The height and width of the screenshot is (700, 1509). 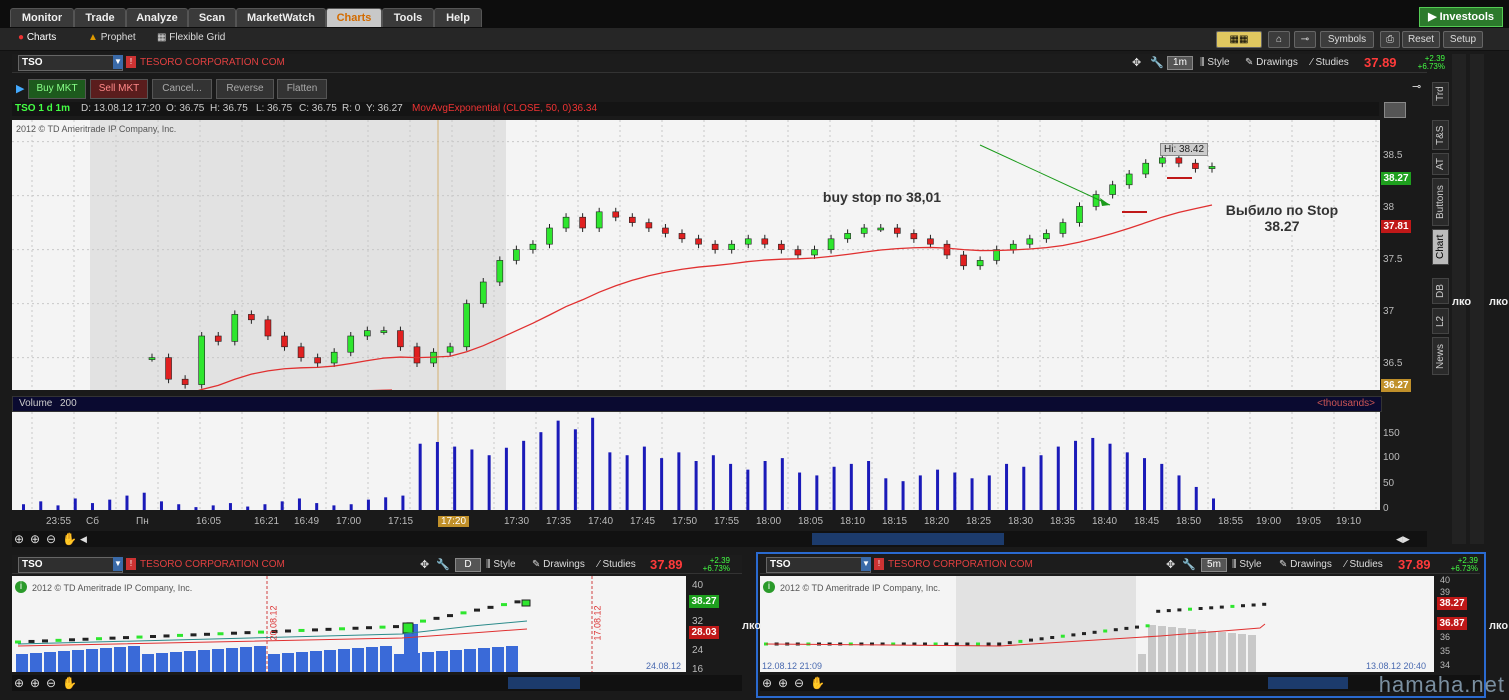 I want to click on bl-info-icon: i, so click(x=21, y=587).